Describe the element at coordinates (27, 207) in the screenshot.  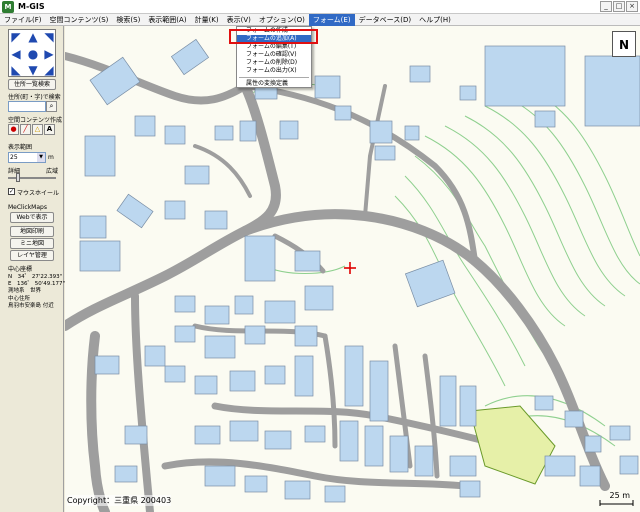
I see `meclick-label: MeClickMaps` at that location.